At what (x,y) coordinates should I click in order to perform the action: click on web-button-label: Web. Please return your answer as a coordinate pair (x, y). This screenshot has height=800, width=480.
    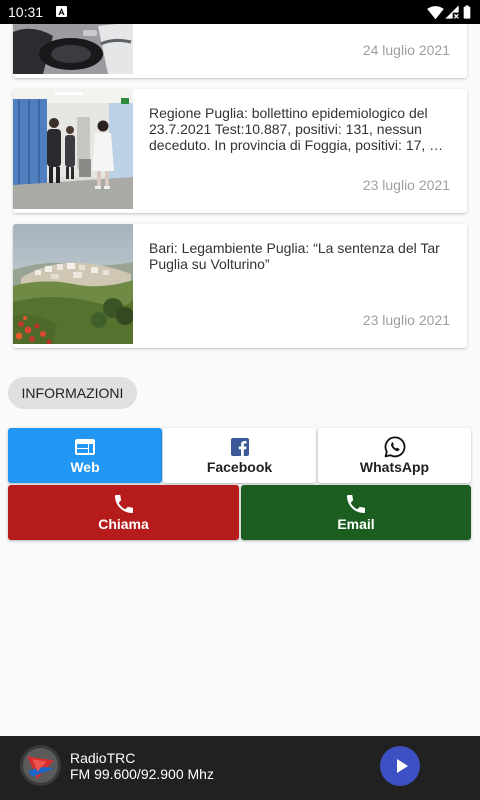
    Looking at the image, I should click on (85, 467).